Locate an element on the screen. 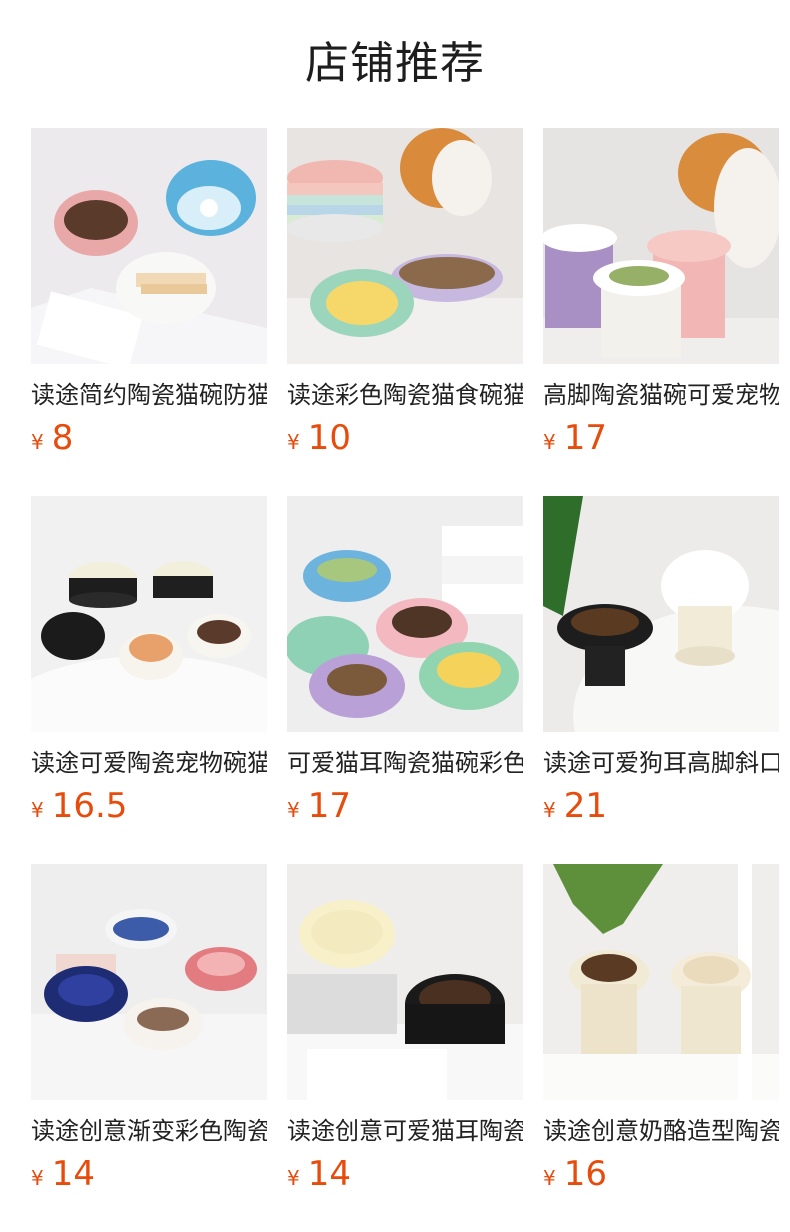 The image size is (790, 1232). product-price: ¥21 is located at coordinates (575, 806).